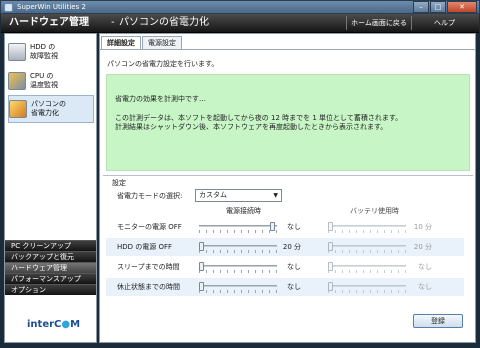  Describe the element at coordinates (145, 247) in the screenshot. I see `row-label: HDD の電源 OFF` at that location.